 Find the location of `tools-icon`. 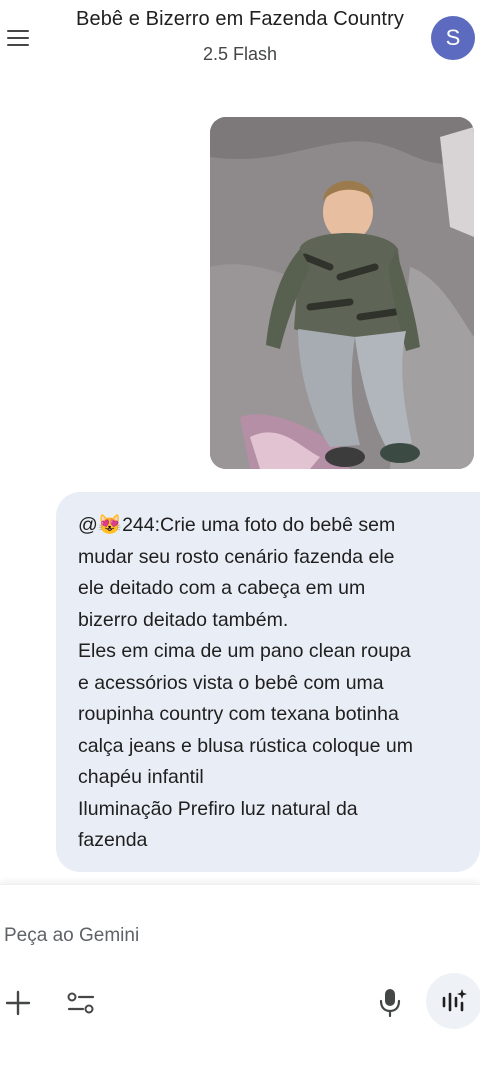

tools-icon is located at coordinates (81, 1003).